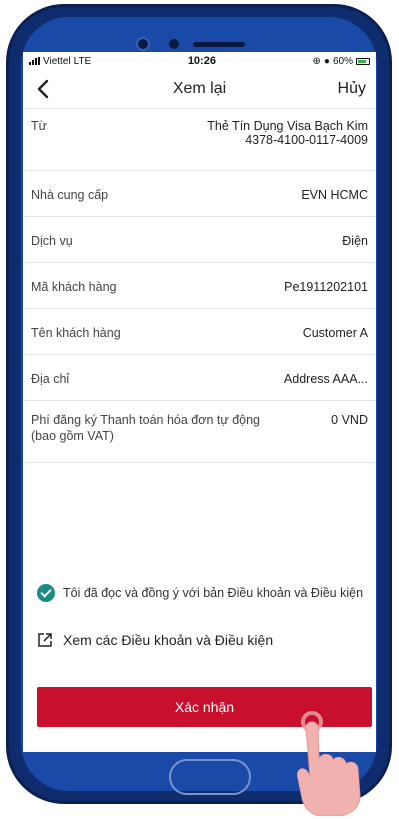  Describe the element at coordinates (326, 287) in the screenshot. I see `customer-code-value: Pe1911202101` at that location.